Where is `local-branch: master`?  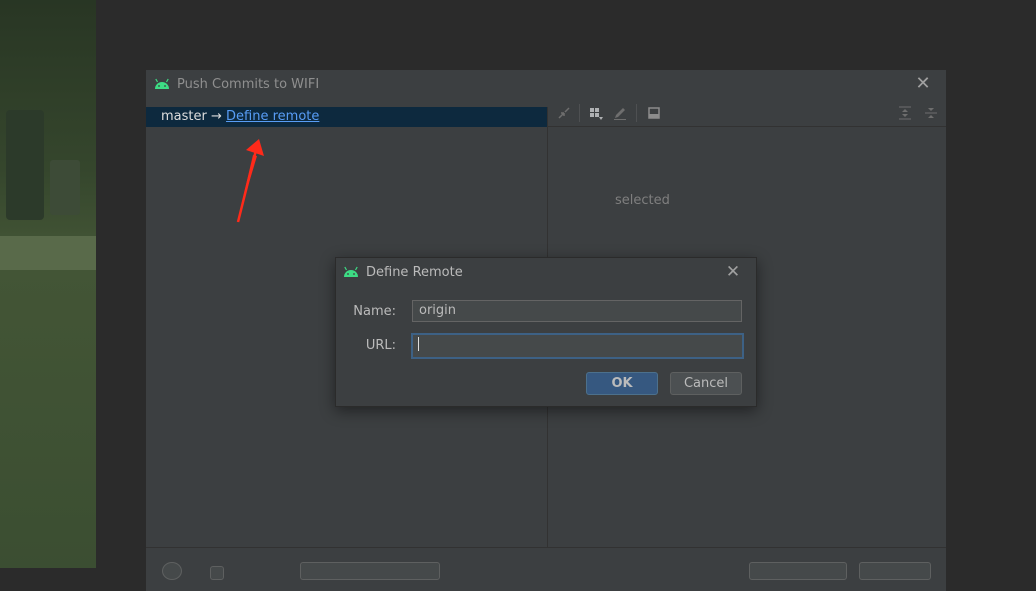
local-branch: master is located at coordinates (184, 116).